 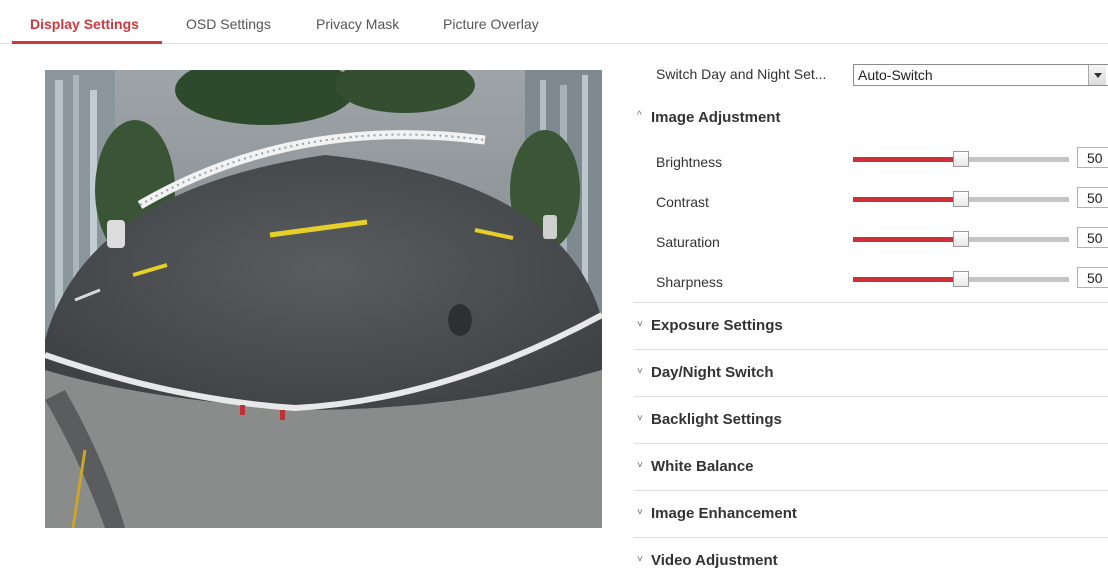 I want to click on image-adjustment-title: Image Adjustment, so click(x=716, y=117).